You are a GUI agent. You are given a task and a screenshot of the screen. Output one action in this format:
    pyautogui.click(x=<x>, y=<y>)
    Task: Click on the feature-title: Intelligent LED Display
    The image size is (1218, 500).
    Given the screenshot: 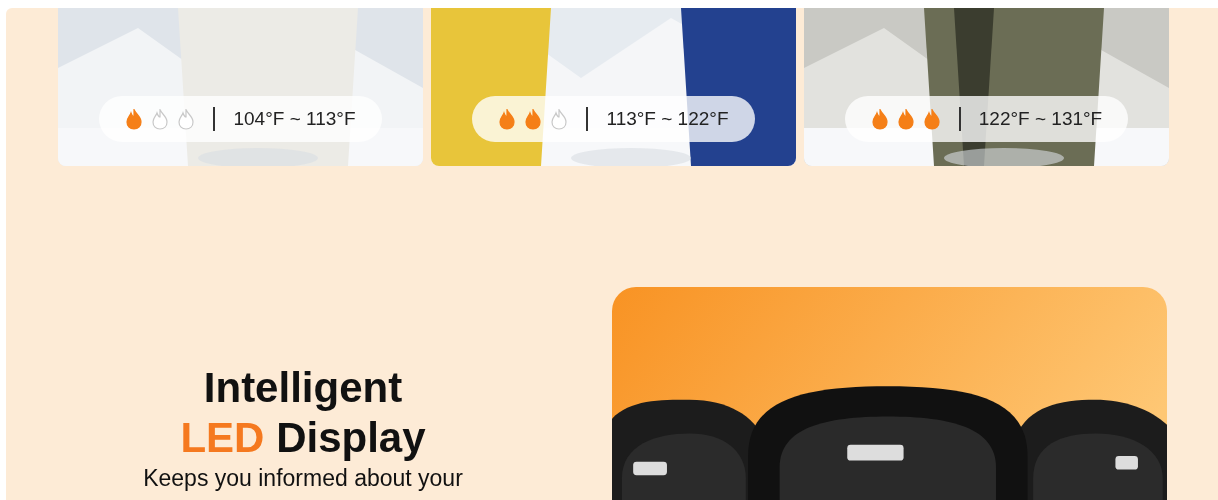 What is the action you would take?
    pyautogui.click(x=303, y=413)
    